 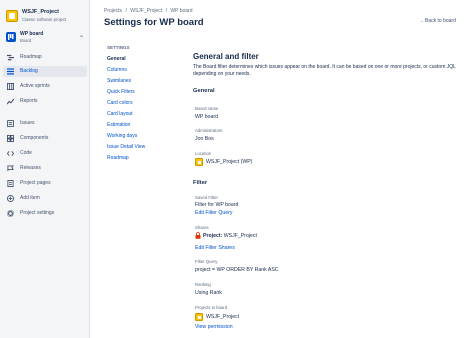 What do you see at coordinates (40, 12) in the screenshot?
I see `project-name: WSJF_Project` at bounding box center [40, 12].